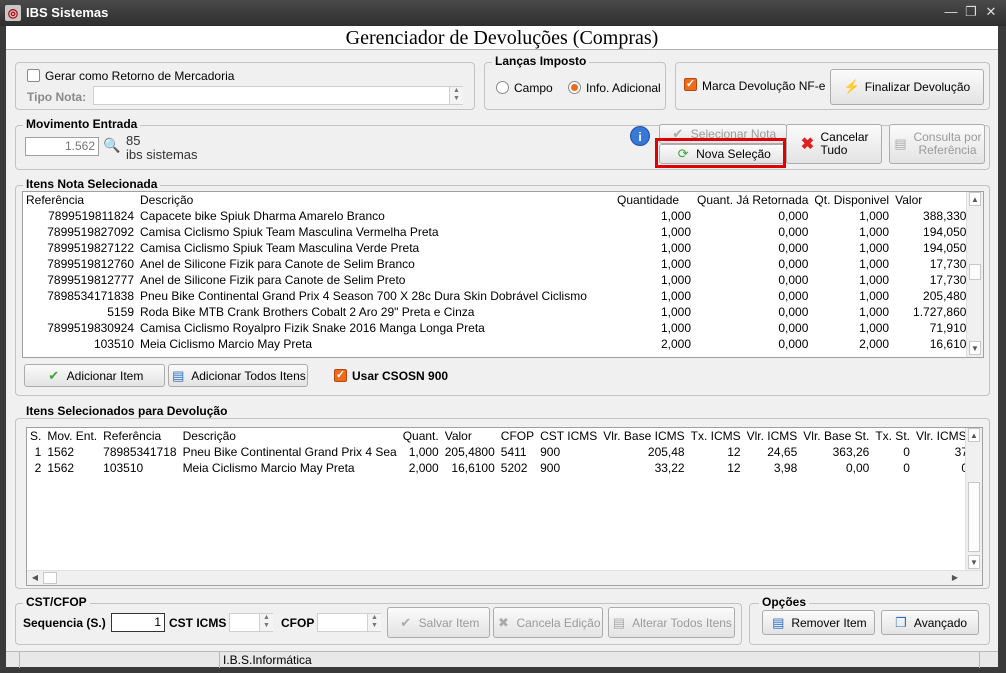 The width and height of the screenshot is (1006, 673). I want to click on cfop-spinner: ▲ ▼, so click(374, 622).